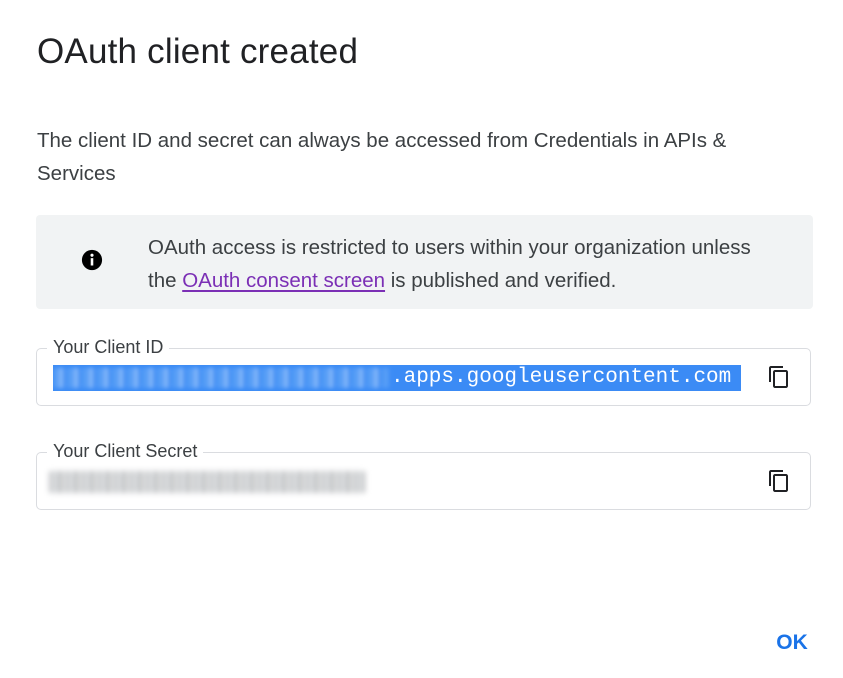 The height and width of the screenshot is (678, 843). What do you see at coordinates (283, 280) in the screenshot?
I see `oauth-consent-screen-link: OAuth consent screen` at bounding box center [283, 280].